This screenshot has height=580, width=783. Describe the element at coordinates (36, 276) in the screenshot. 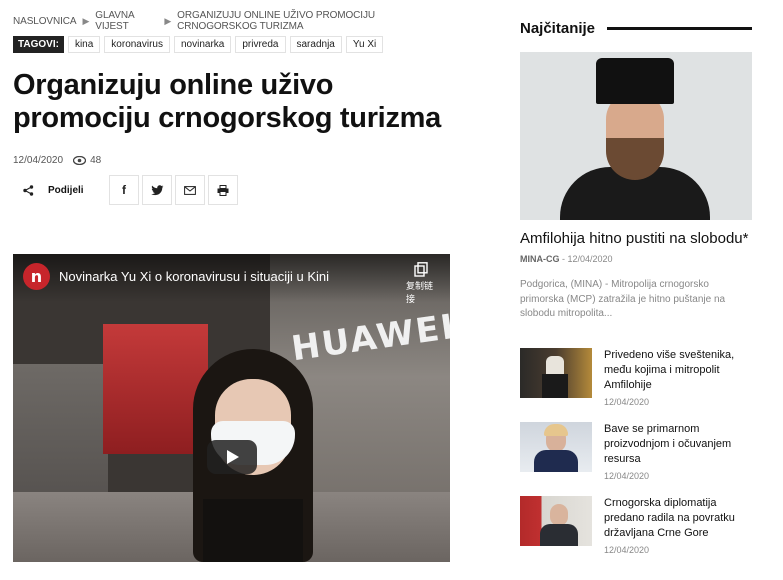

I see `channel-logo-icon: n` at that location.